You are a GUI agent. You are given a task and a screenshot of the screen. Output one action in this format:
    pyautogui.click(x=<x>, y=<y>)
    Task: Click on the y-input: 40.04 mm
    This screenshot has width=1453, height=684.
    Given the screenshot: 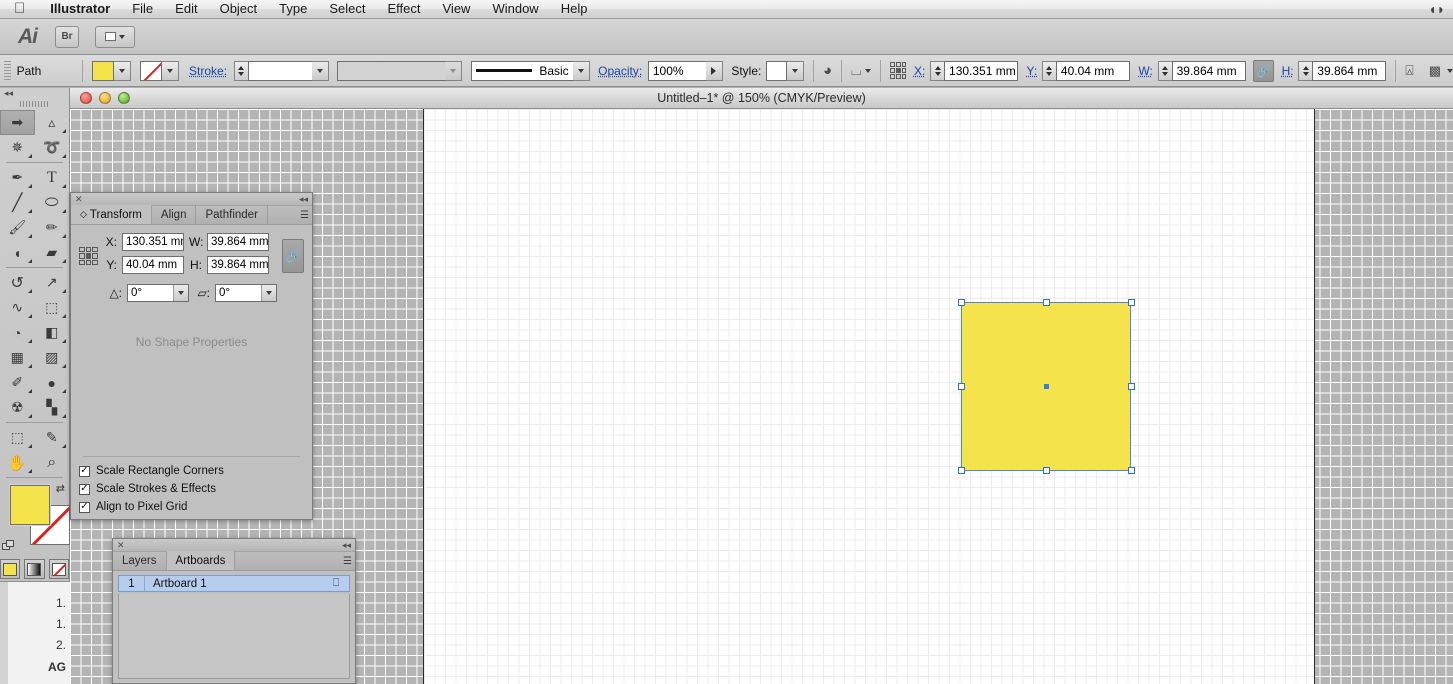 What is the action you would take?
    pyautogui.click(x=1092, y=70)
    